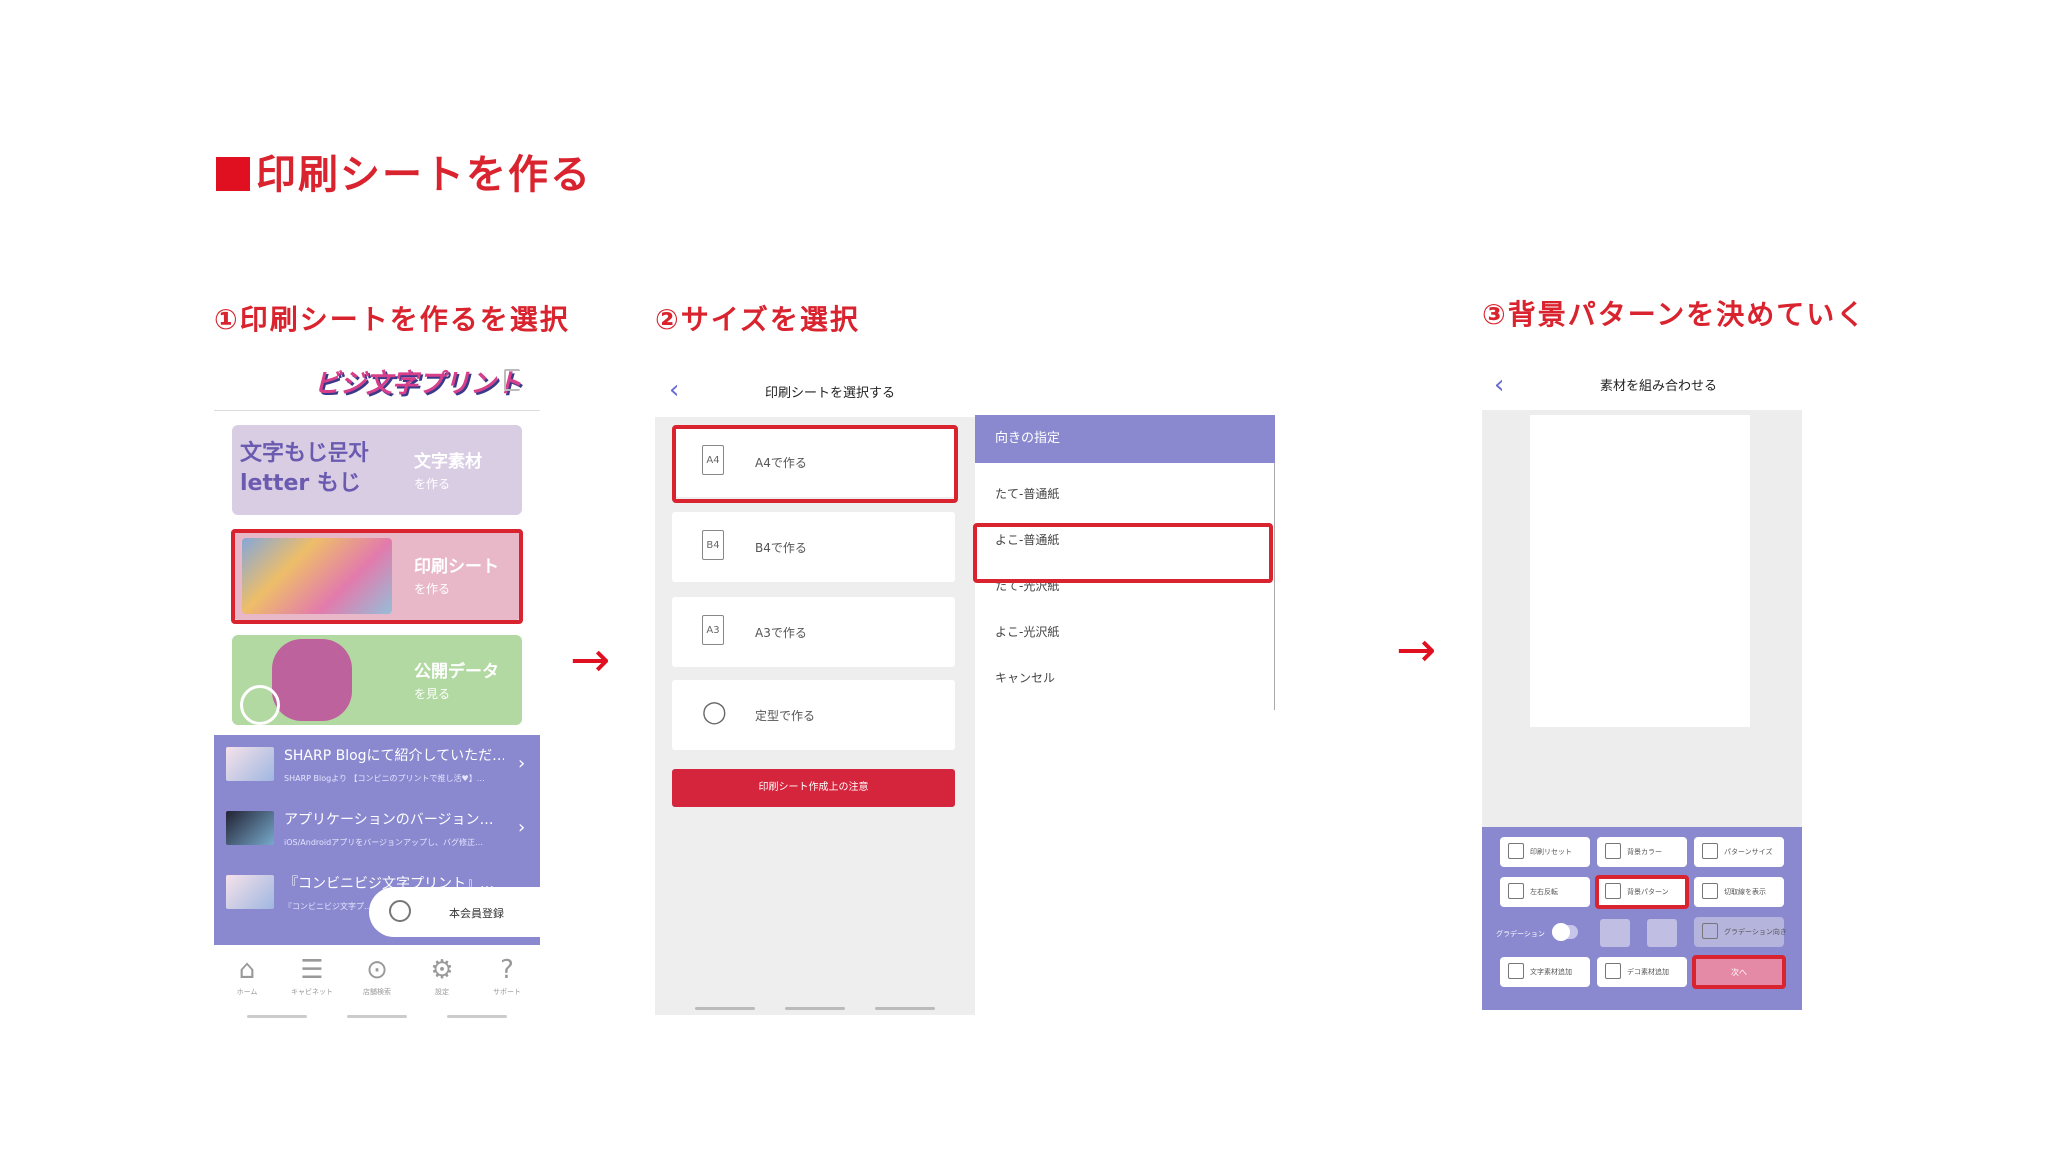 This screenshot has height=1152, width=2048. What do you see at coordinates (522, 827) in the screenshot?
I see `chevron-right-icon: ›` at bounding box center [522, 827].